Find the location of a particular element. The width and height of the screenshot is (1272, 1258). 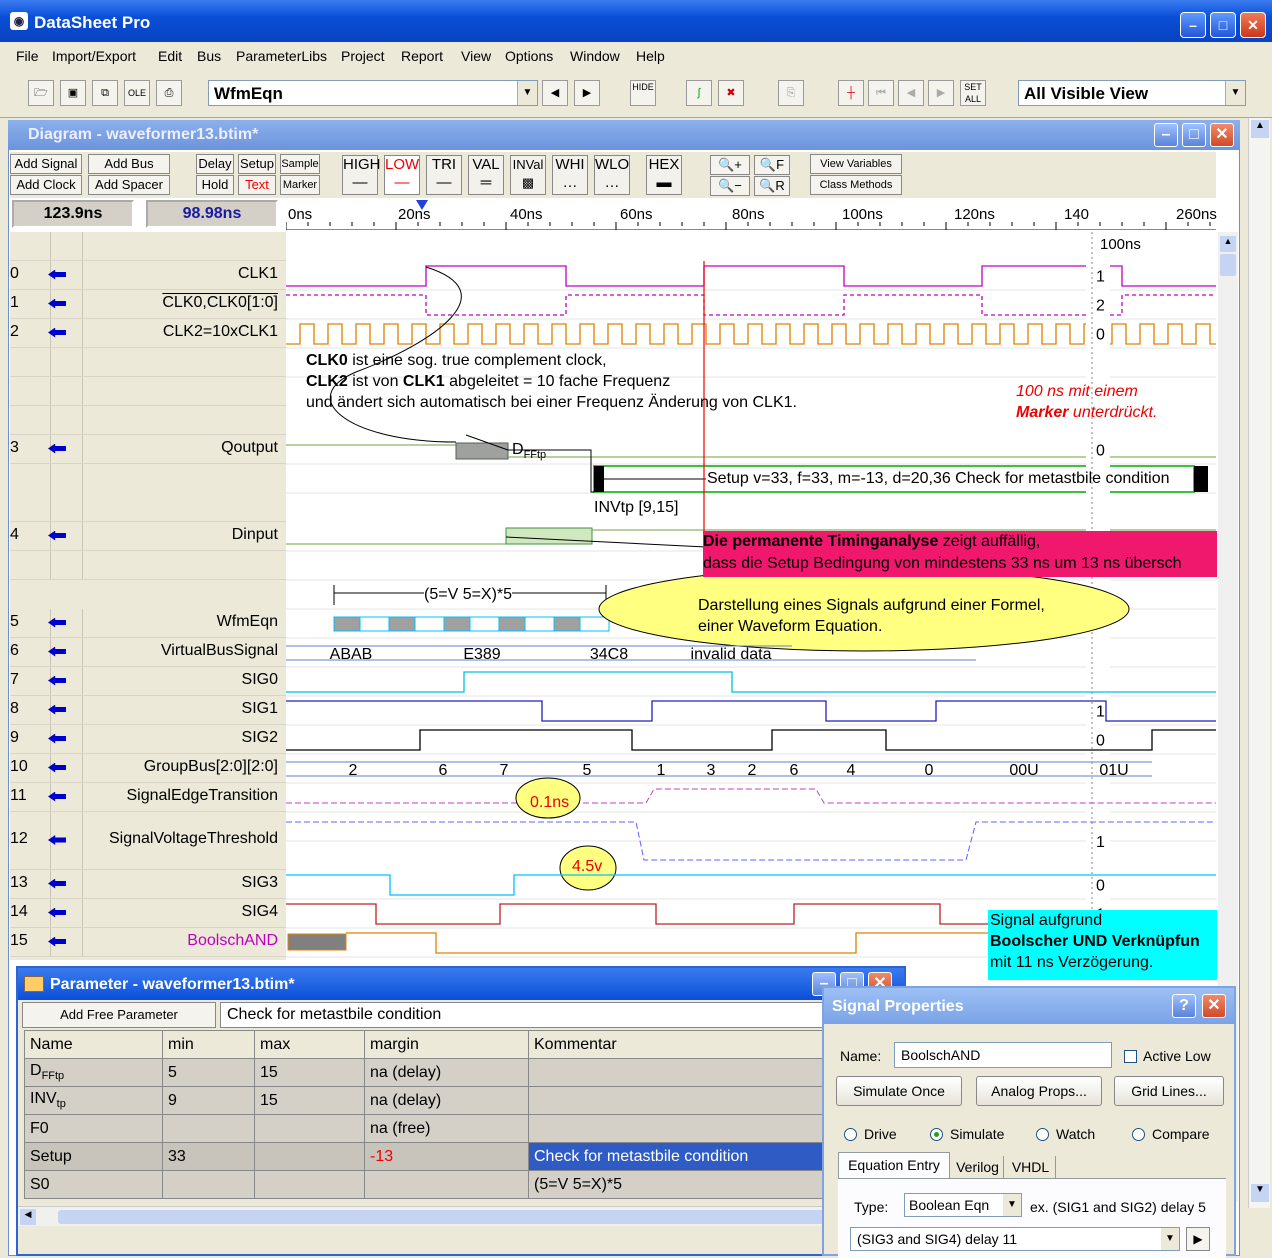

menu-help: Help is located at coordinates (650, 56).